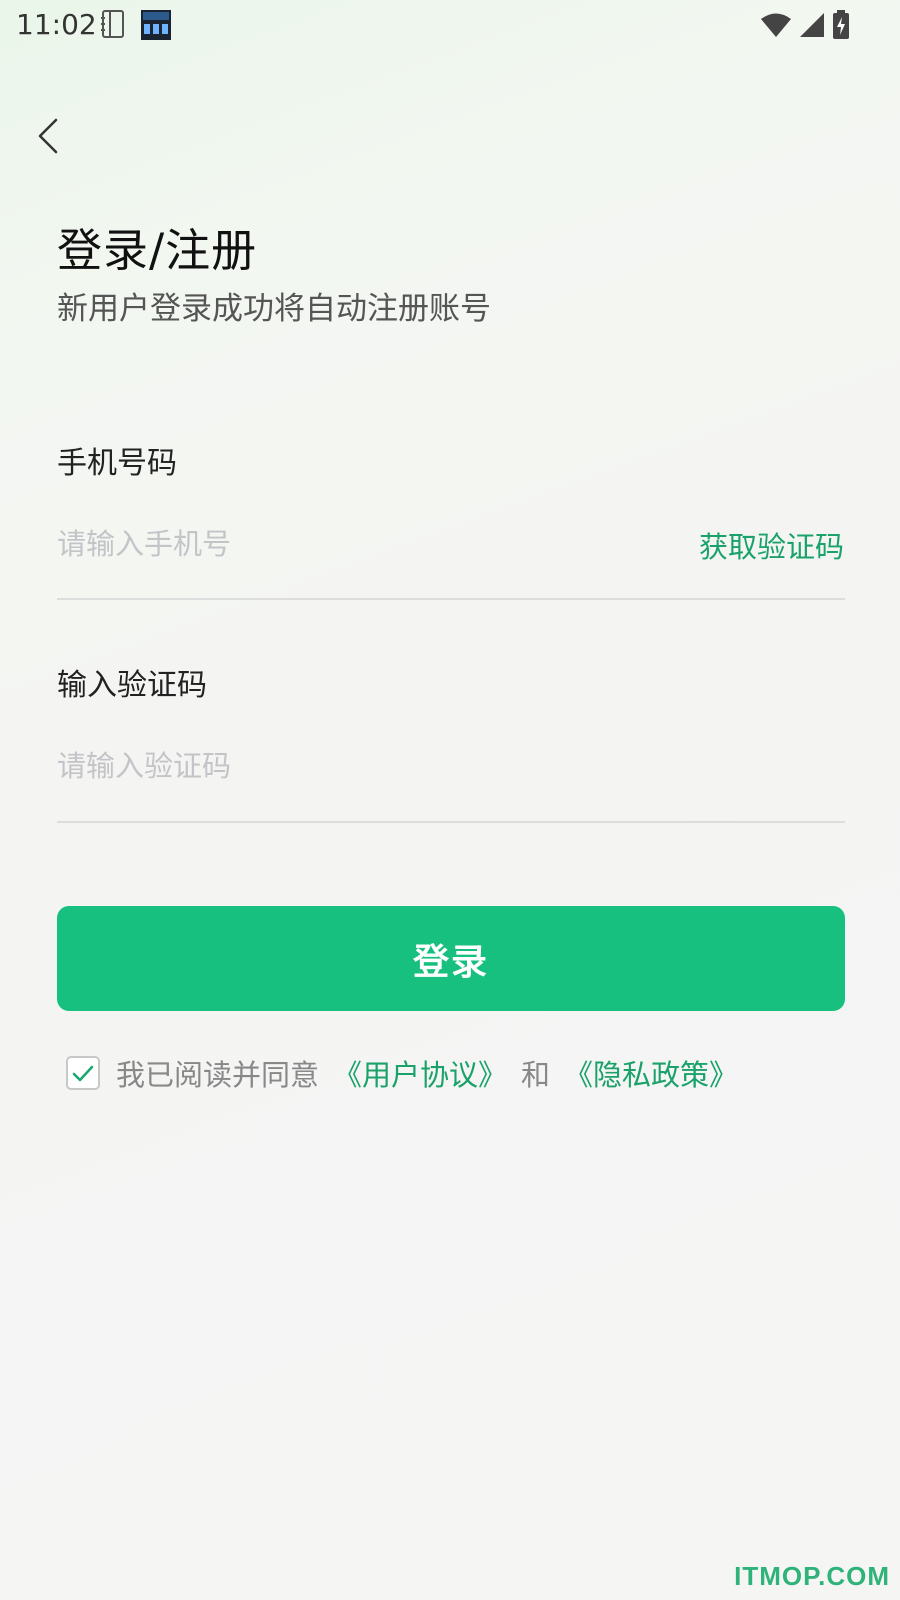 This screenshot has height=1600, width=900. I want to click on agreement-conjunction: 和, so click(536, 1075).